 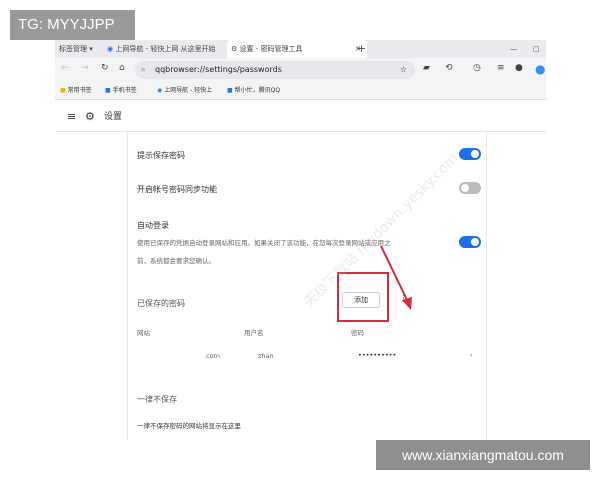 What do you see at coordinates (403, 70) in the screenshot?
I see `star-icon: ☆` at bounding box center [403, 70].